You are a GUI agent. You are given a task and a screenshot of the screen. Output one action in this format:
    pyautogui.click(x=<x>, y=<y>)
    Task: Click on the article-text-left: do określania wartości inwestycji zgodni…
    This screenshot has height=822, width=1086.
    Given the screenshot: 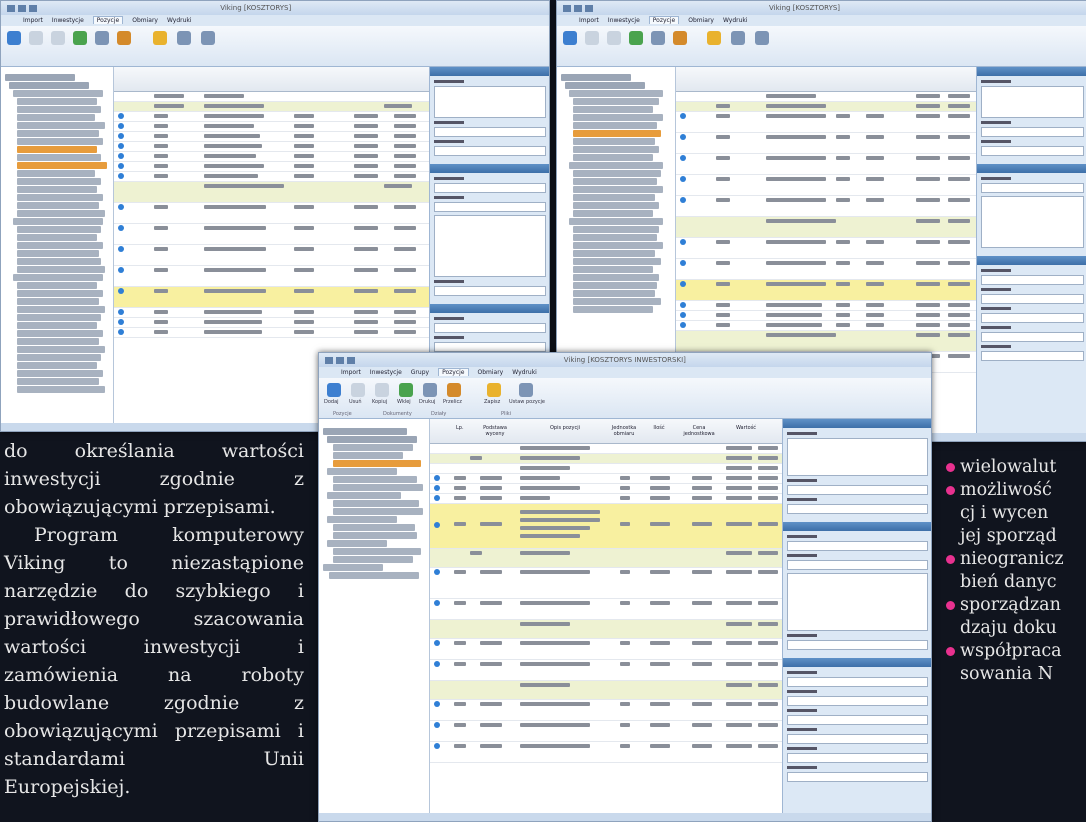 What is the action you would take?
    pyautogui.click(x=152, y=619)
    